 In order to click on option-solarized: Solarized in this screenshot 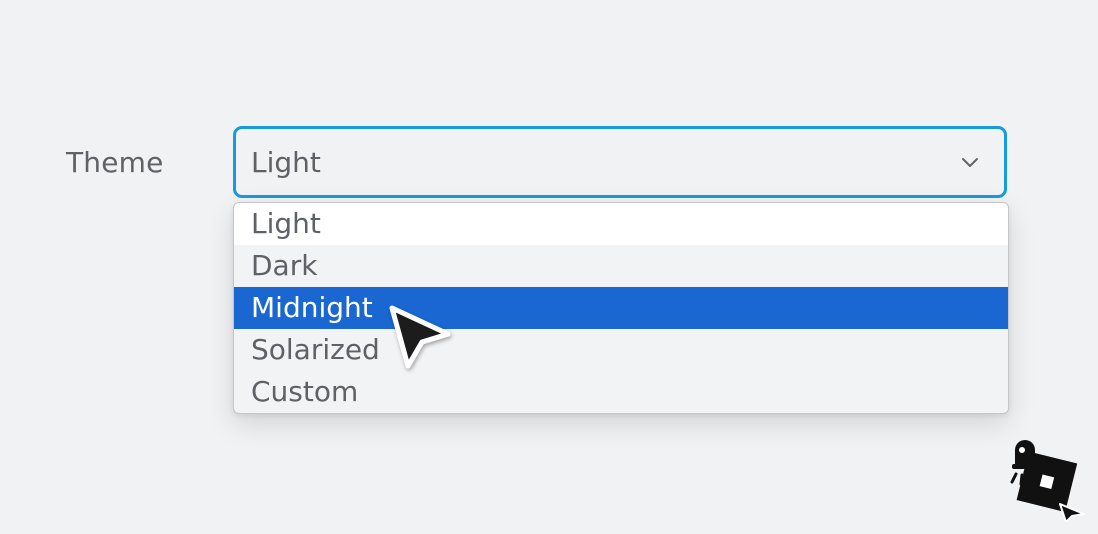, I will do `click(621, 350)`.